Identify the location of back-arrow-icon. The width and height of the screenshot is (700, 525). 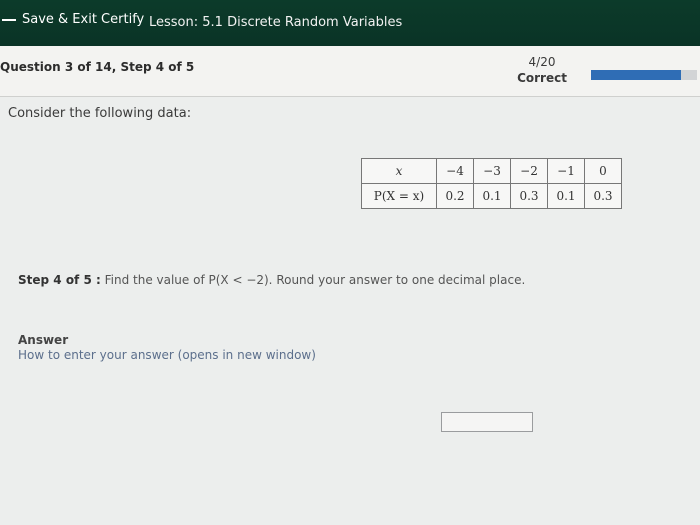
(9, 20).